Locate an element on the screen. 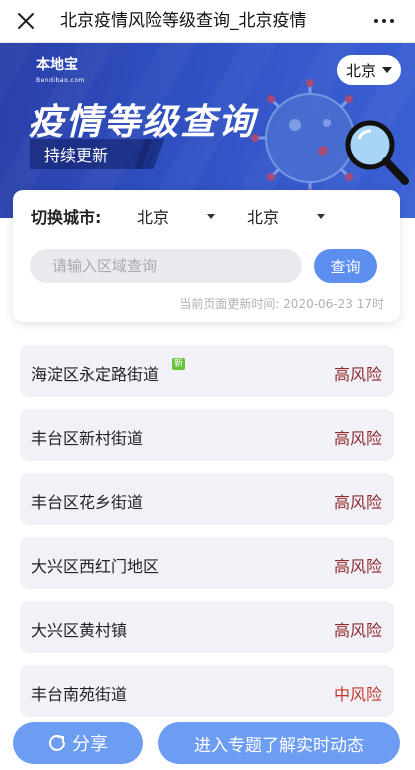 Image resolution: width=415 pixels, height=770 pixels. share-button: 分享 is located at coordinates (78, 743).